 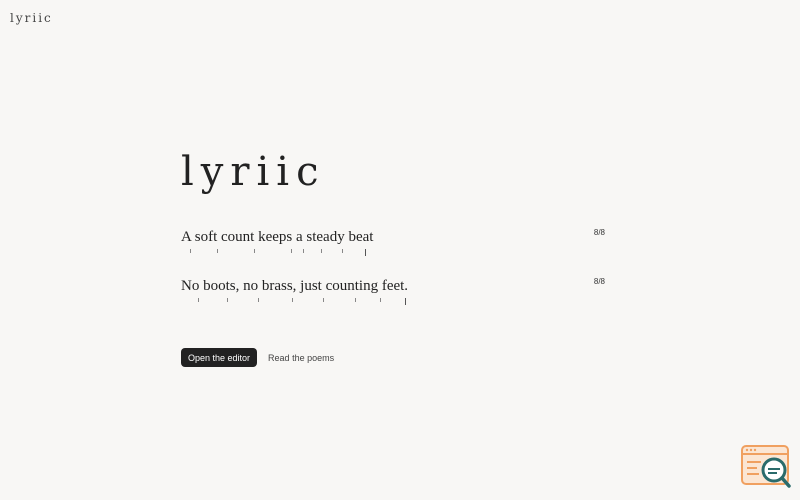 I want to click on read-poems-link: Read the poems, so click(x=301, y=358).